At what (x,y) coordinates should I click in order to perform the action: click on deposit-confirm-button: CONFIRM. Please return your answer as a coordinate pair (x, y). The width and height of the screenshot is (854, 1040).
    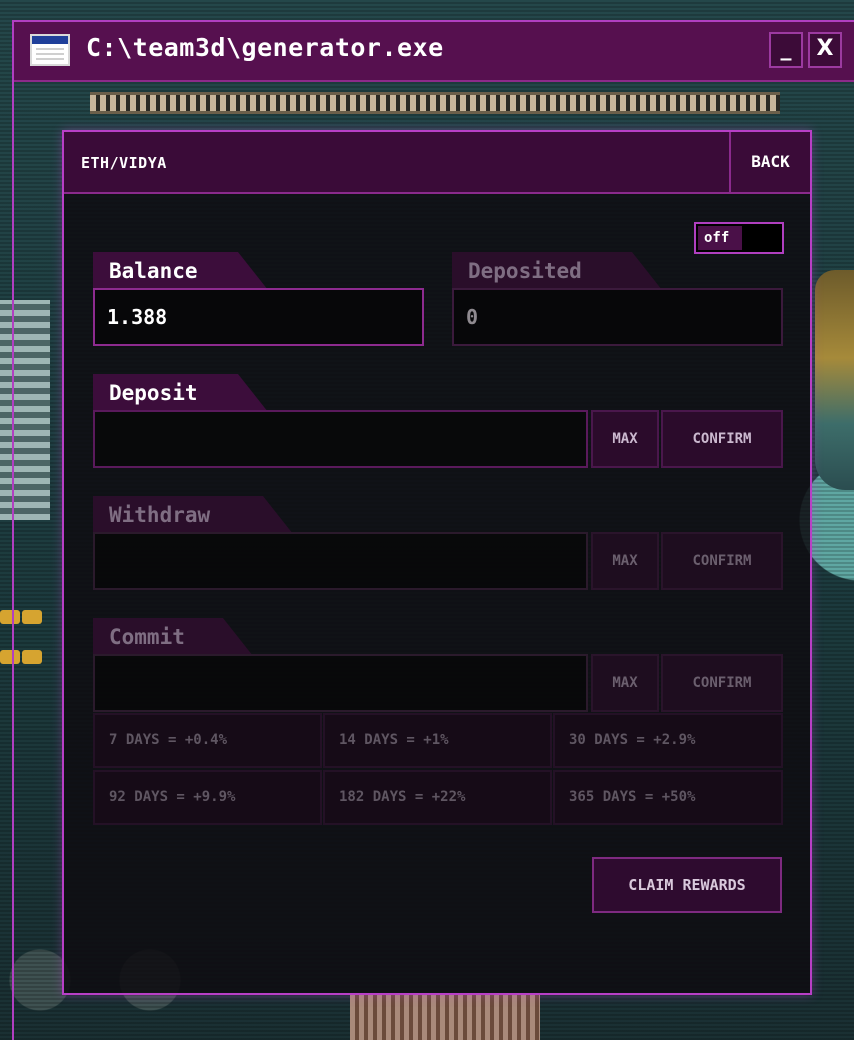
    Looking at the image, I should click on (722, 439).